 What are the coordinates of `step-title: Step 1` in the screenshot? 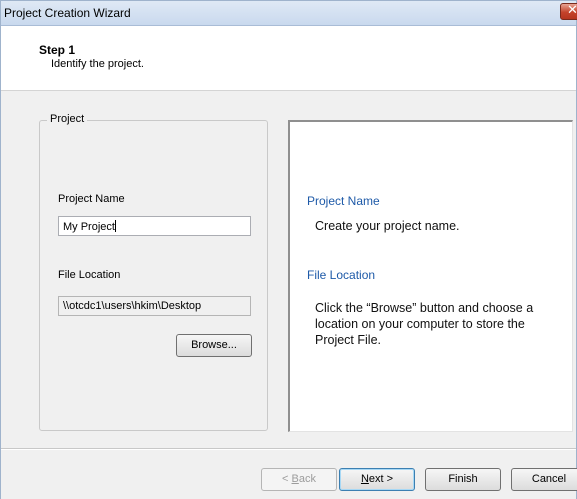 It's located at (57, 50).